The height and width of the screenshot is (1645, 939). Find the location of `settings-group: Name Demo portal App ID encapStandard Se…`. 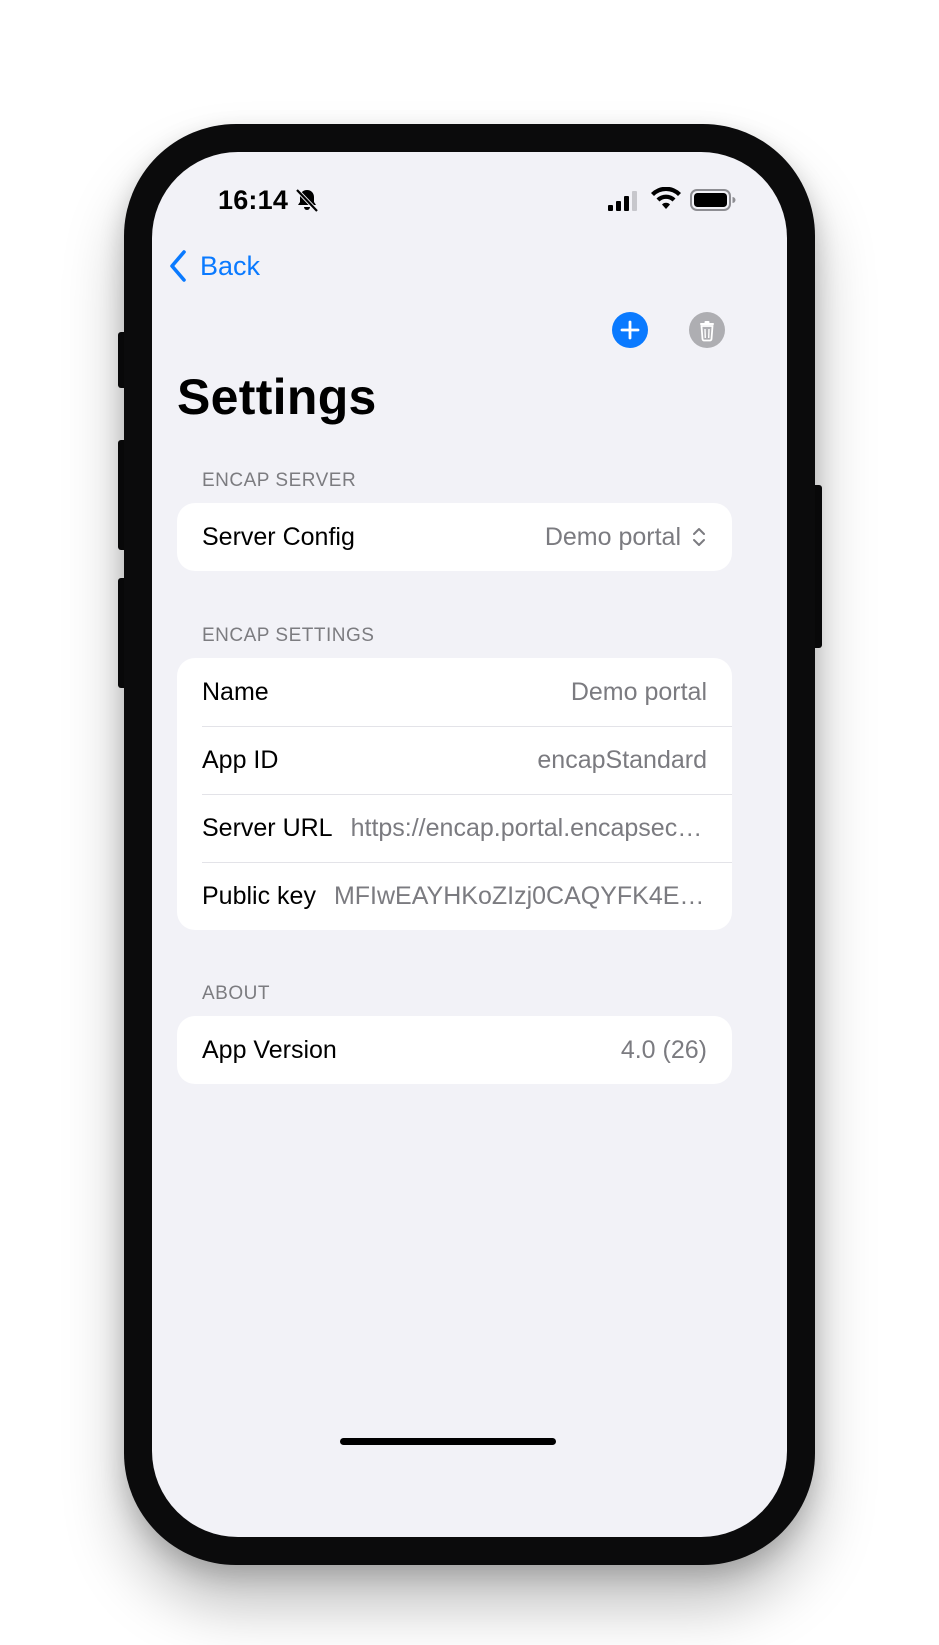

settings-group: Name Demo portal App ID encapStandard Se… is located at coordinates (454, 794).